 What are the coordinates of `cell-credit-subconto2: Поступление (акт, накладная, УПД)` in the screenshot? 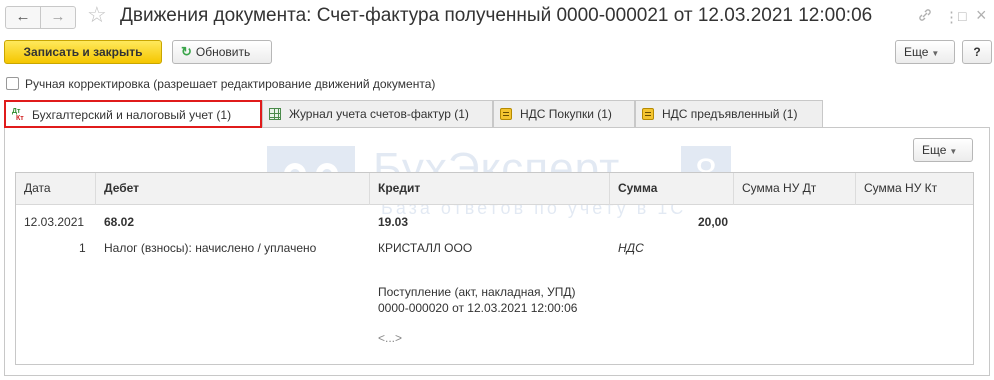 It's located at (477, 292).